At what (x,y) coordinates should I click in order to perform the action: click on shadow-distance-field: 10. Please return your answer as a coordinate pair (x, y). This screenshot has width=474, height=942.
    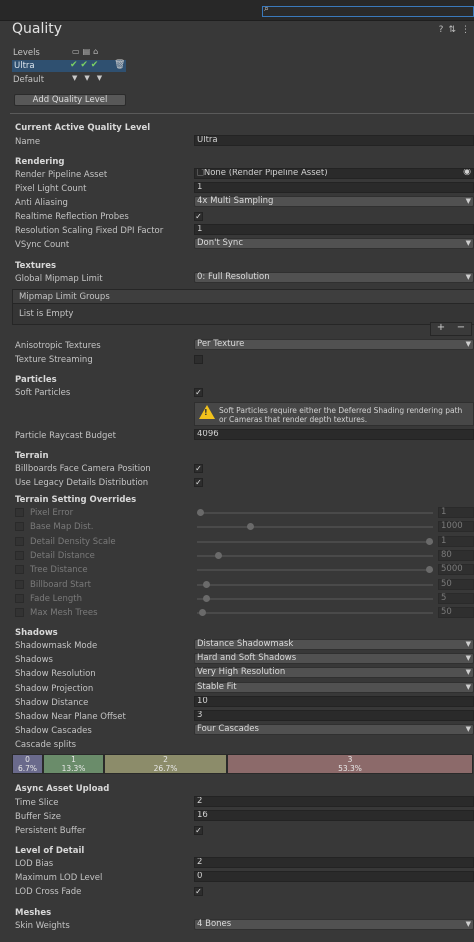
    Looking at the image, I should click on (334, 701).